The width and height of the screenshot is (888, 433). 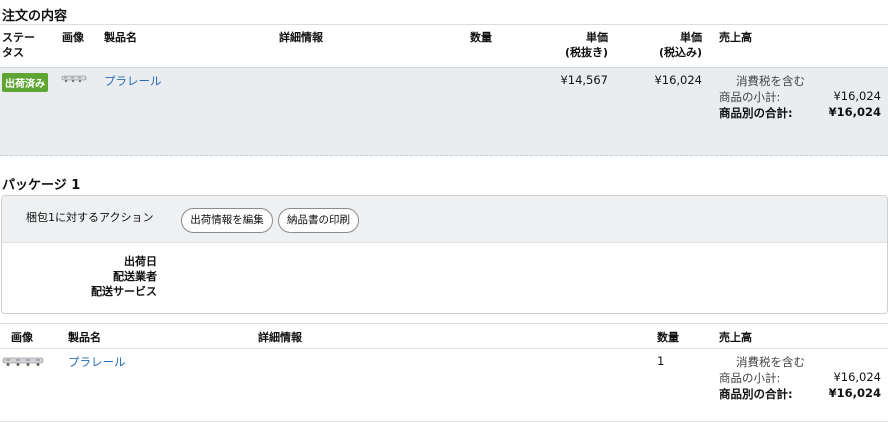 What do you see at coordinates (584, 80) in the screenshot?
I see `unit-price-ex: ¥14,567` at bounding box center [584, 80].